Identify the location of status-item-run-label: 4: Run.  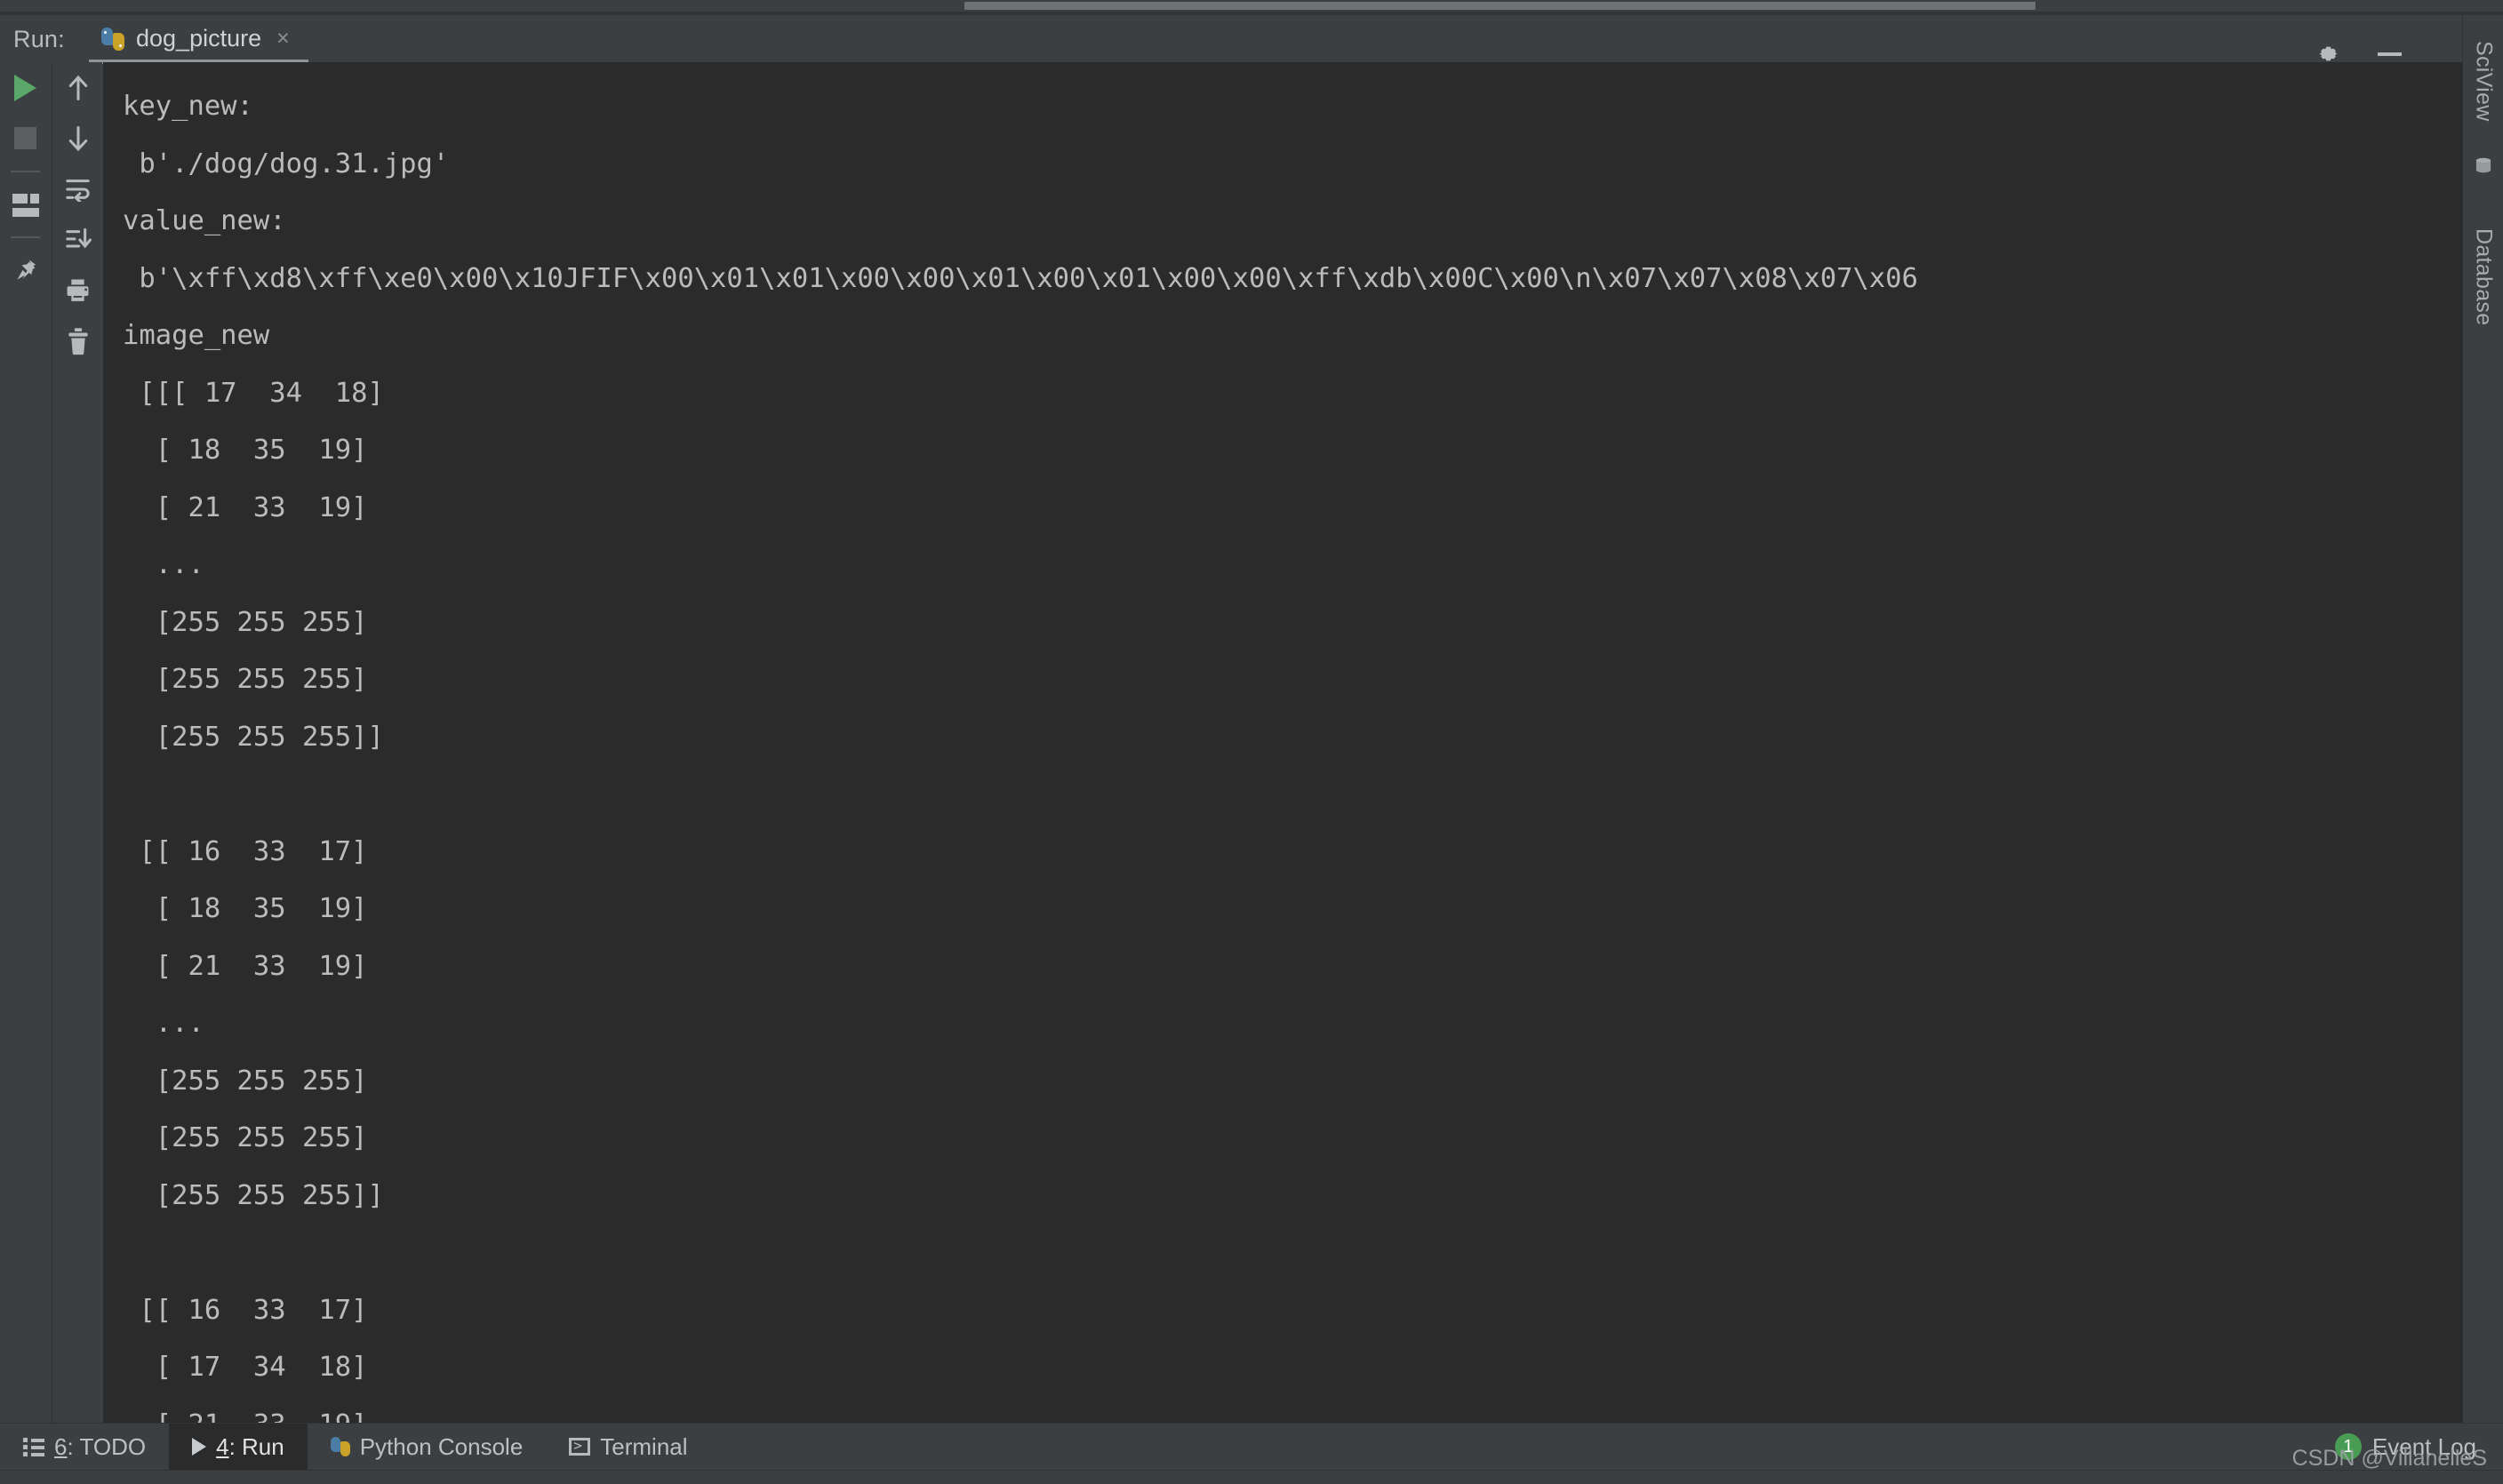
(250, 1446).